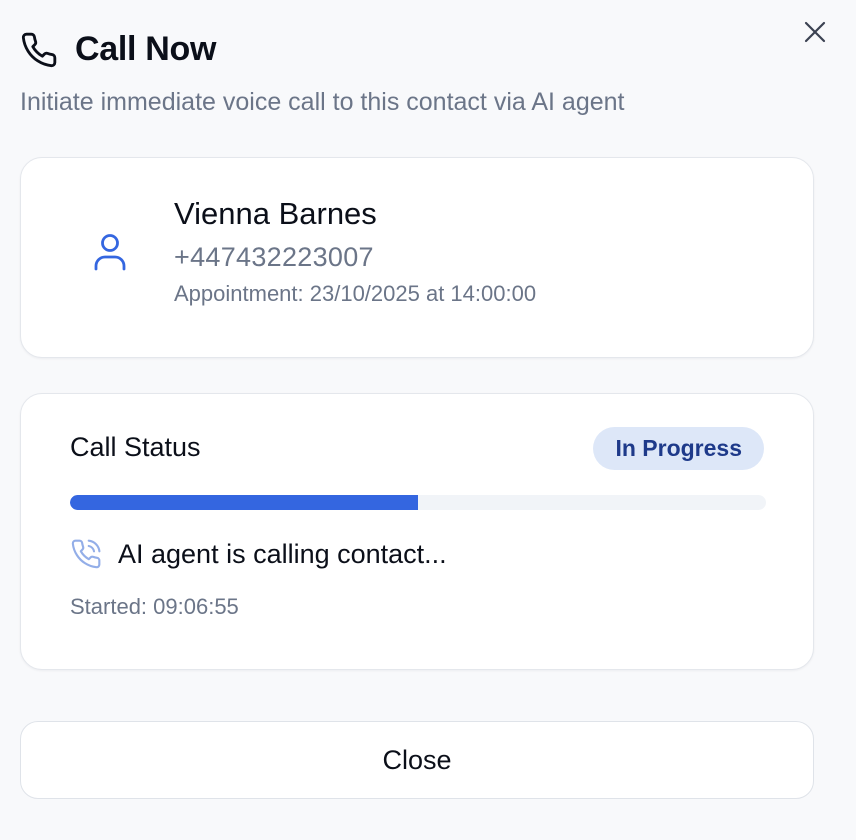 This screenshot has height=840, width=856. What do you see at coordinates (274, 257) in the screenshot?
I see `contact-phone: +447432223007` at bounding box center [274, 257].